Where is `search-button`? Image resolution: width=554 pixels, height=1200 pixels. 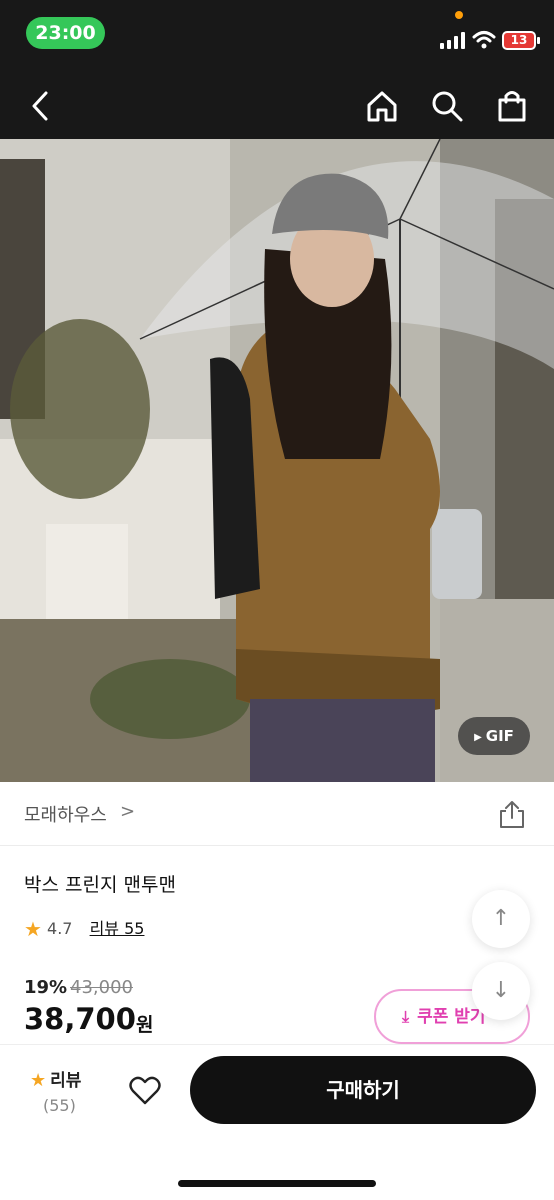
search-button is located at coordinates (447, 106).